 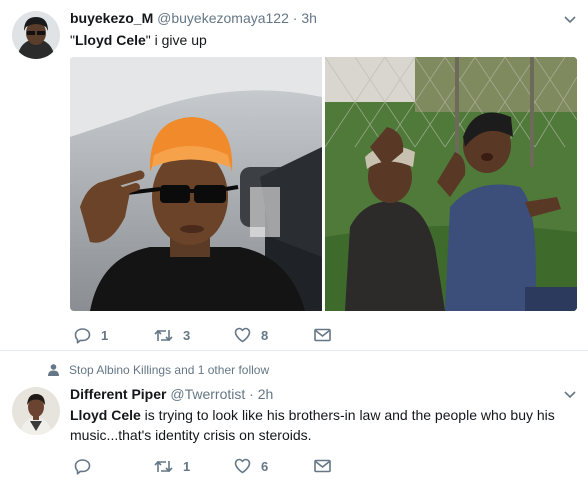 What do you see at coordinates (111, 18) in the screenshot?
I see `display-name: buyekezo_M` at bounding box center [111, 18].